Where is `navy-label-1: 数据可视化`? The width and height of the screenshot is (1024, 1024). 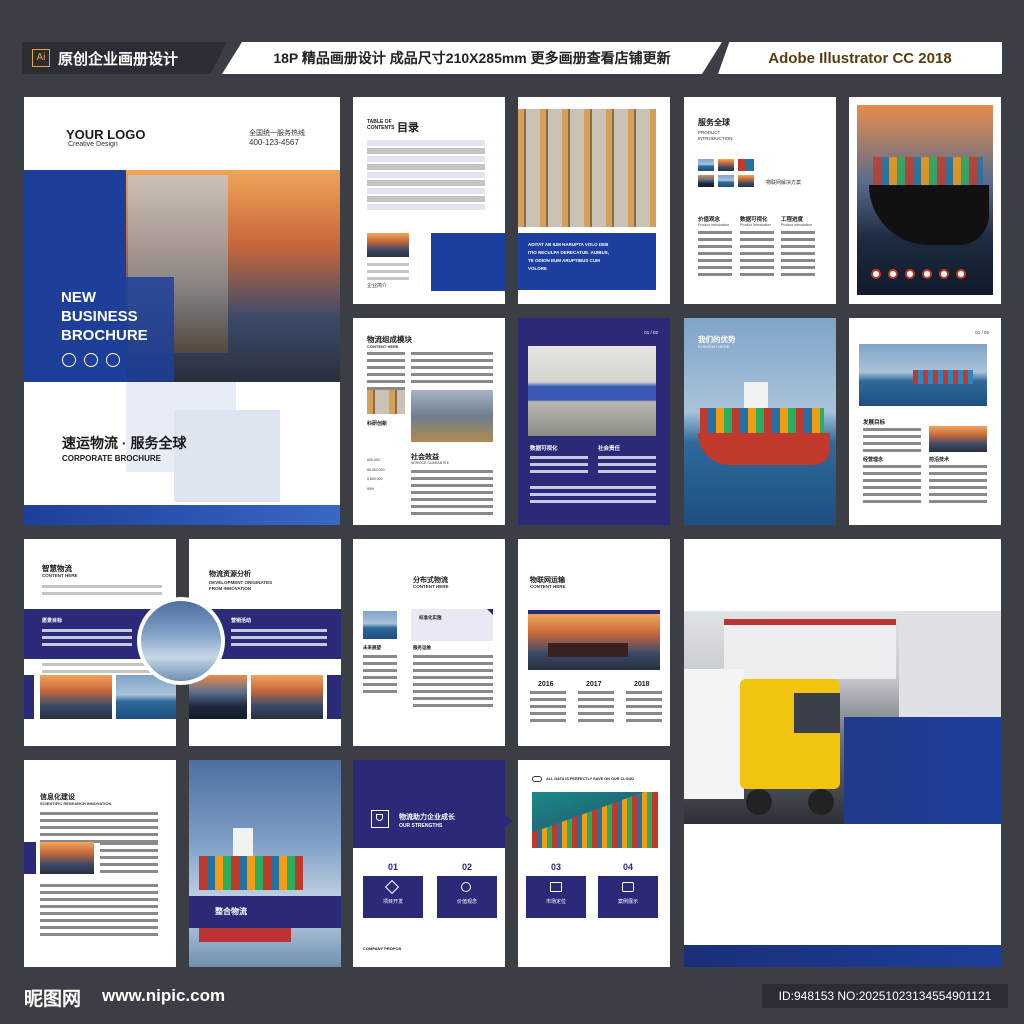 navy-label-1: 数据可视化 is located at coordinates (544, 449).